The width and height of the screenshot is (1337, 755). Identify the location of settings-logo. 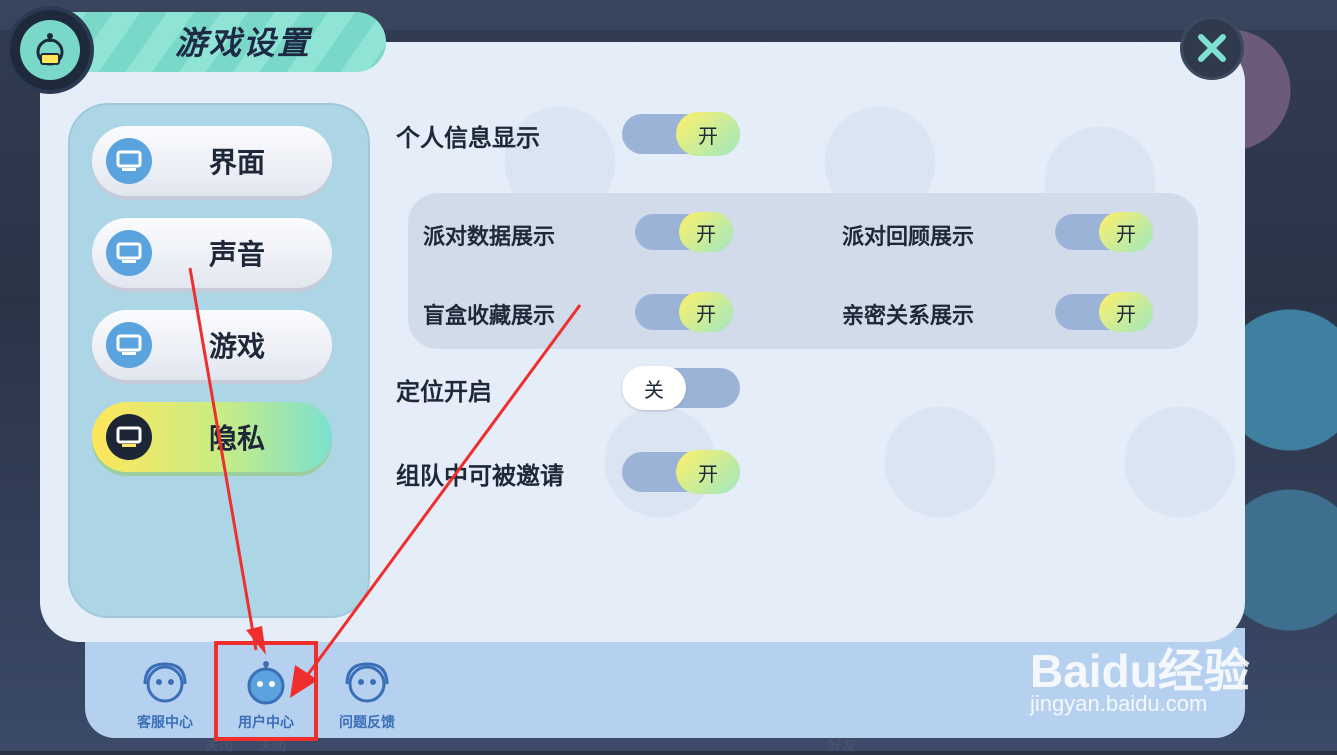
(50, 50).